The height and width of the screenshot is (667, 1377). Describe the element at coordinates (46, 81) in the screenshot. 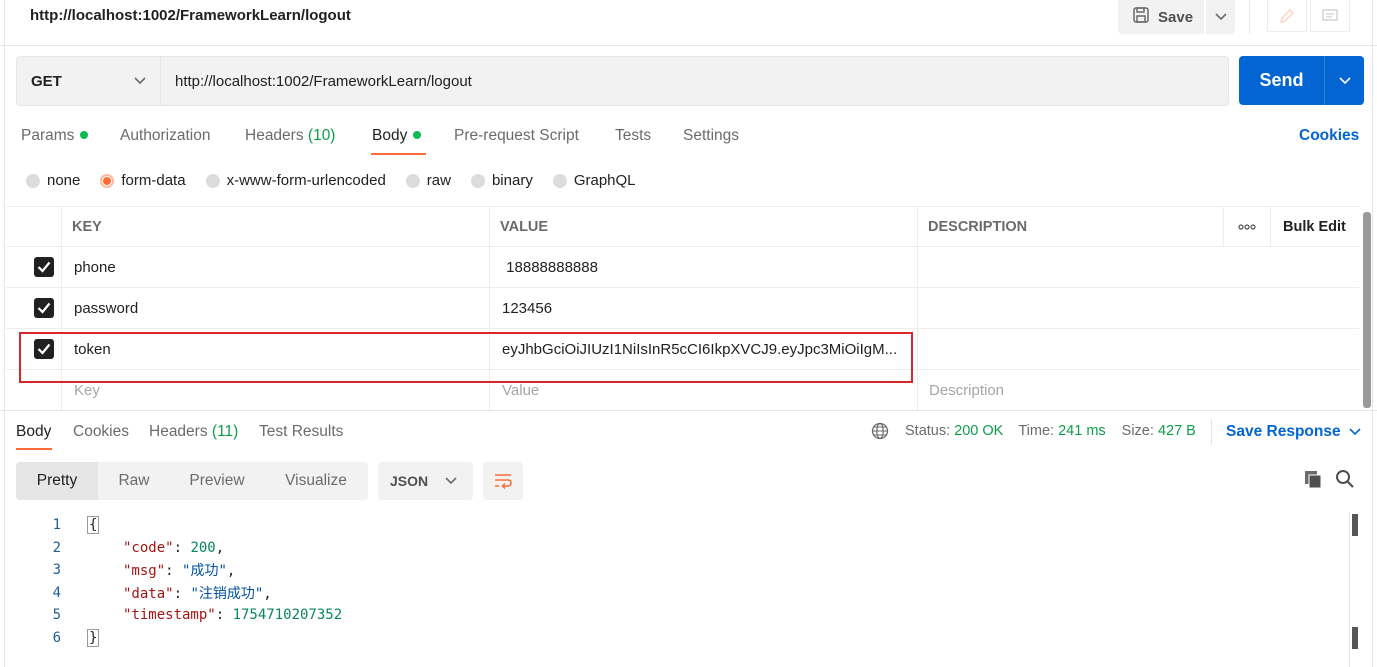

I see `method-label: GET` at that location.